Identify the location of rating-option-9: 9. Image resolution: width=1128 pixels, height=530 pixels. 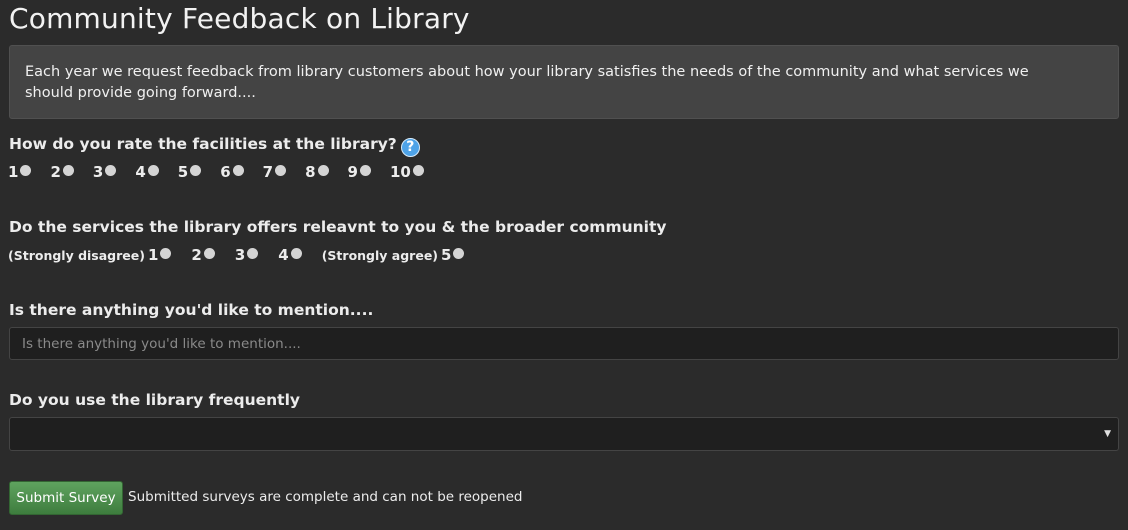
(359, 172).